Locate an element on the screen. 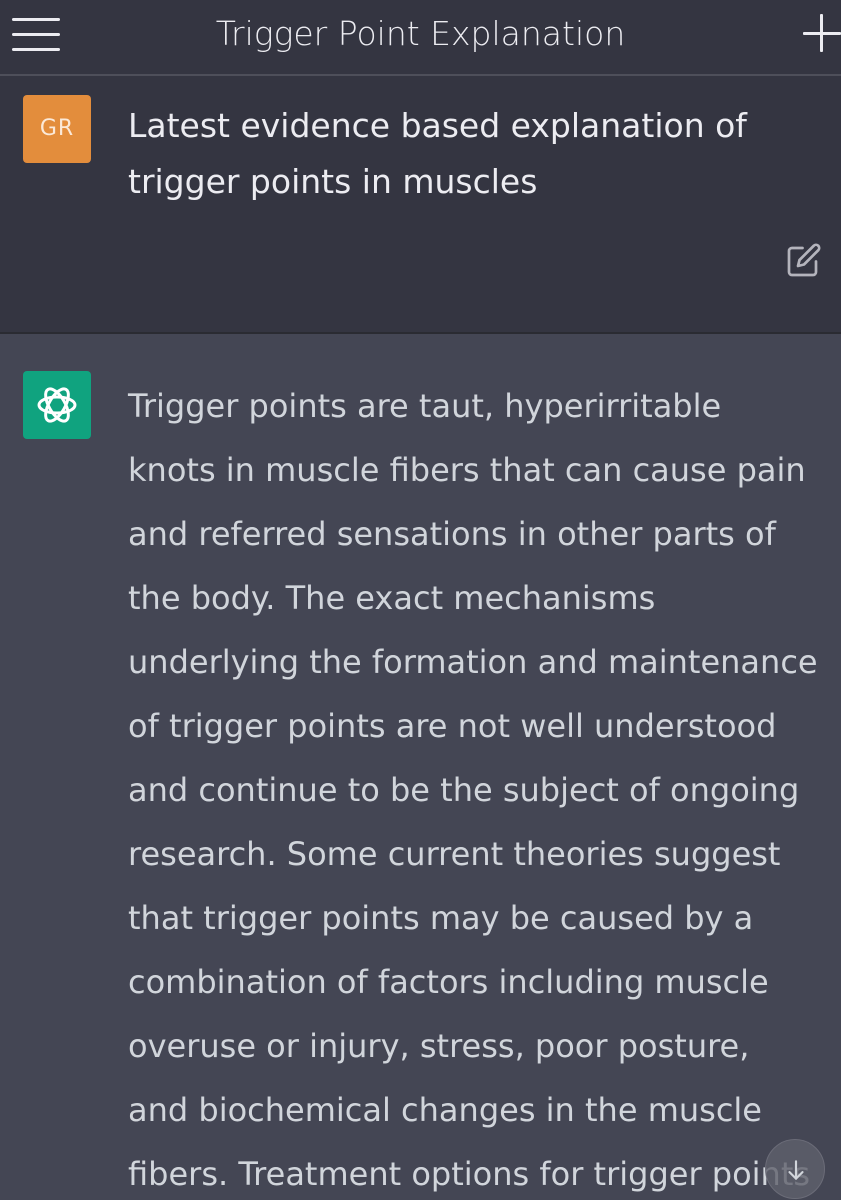 The height and width of the screenshot is (1200, 841). edit-icon is located at coordinates (804, 260).